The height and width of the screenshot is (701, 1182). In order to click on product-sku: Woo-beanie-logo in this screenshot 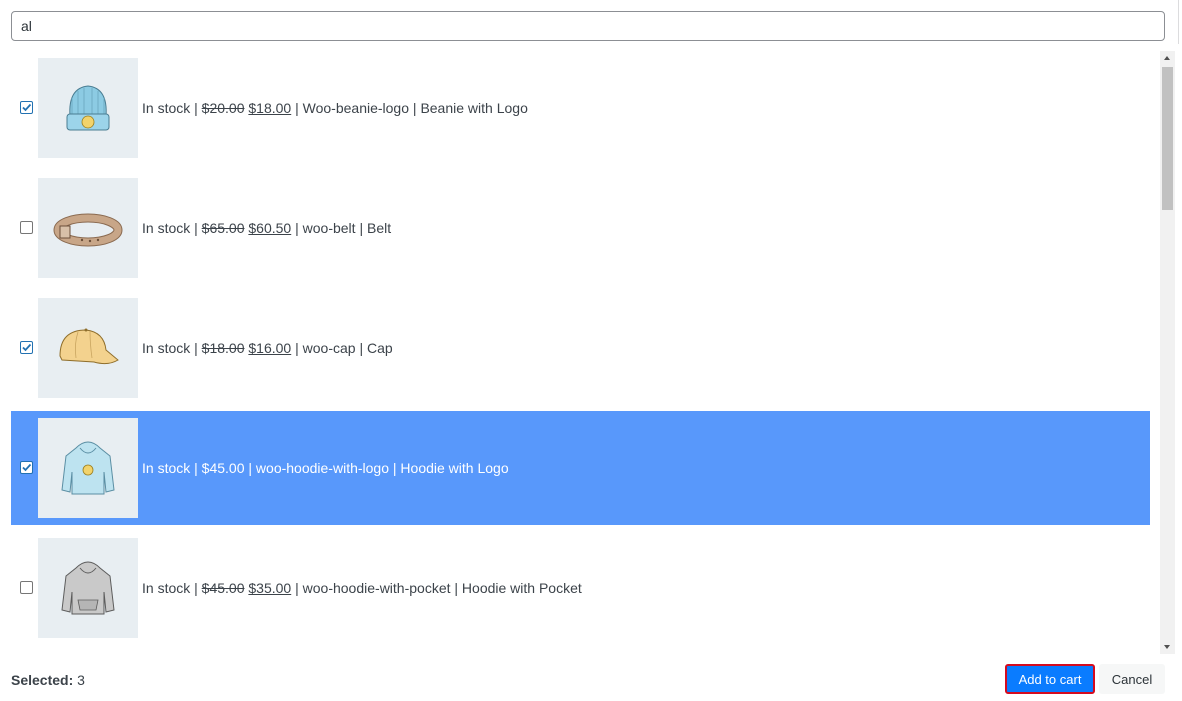, I will do `click(356, 108)`.